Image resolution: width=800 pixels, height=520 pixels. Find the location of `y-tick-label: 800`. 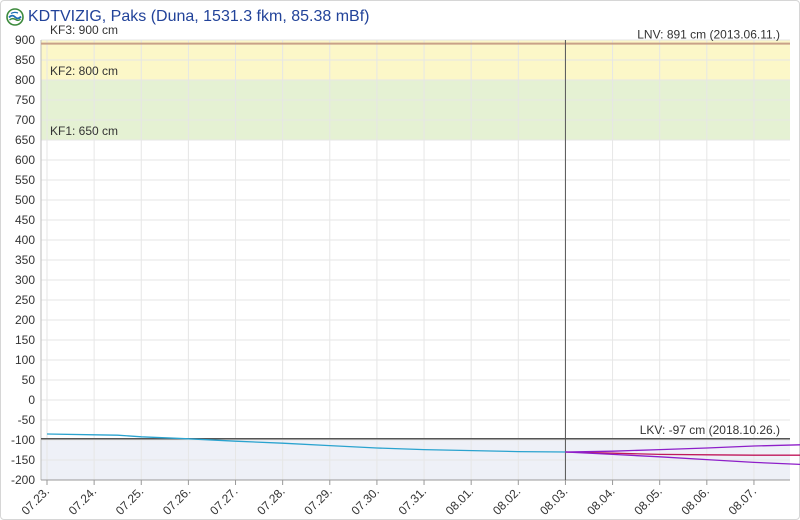

y-tick-label: 800 is located at coordinates (25, 80).